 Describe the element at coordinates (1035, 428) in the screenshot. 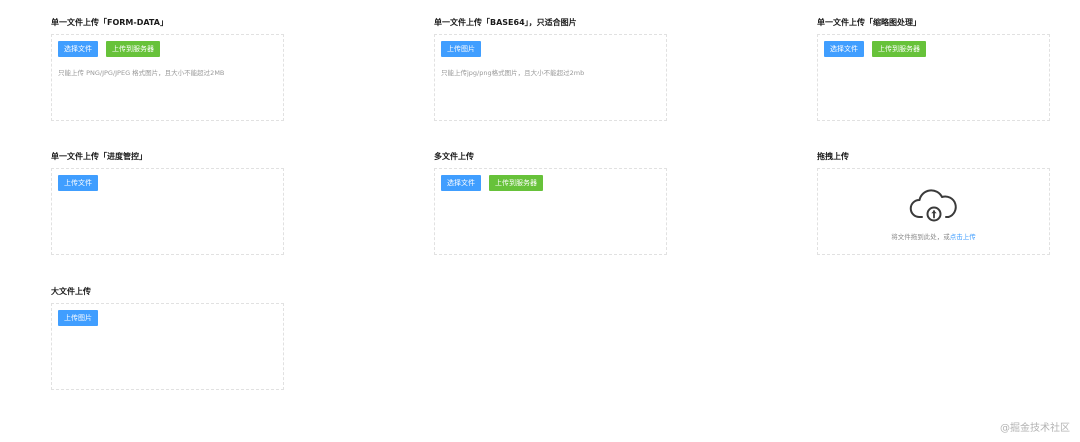

I see `watermark: @掘金技术社区` at that location.